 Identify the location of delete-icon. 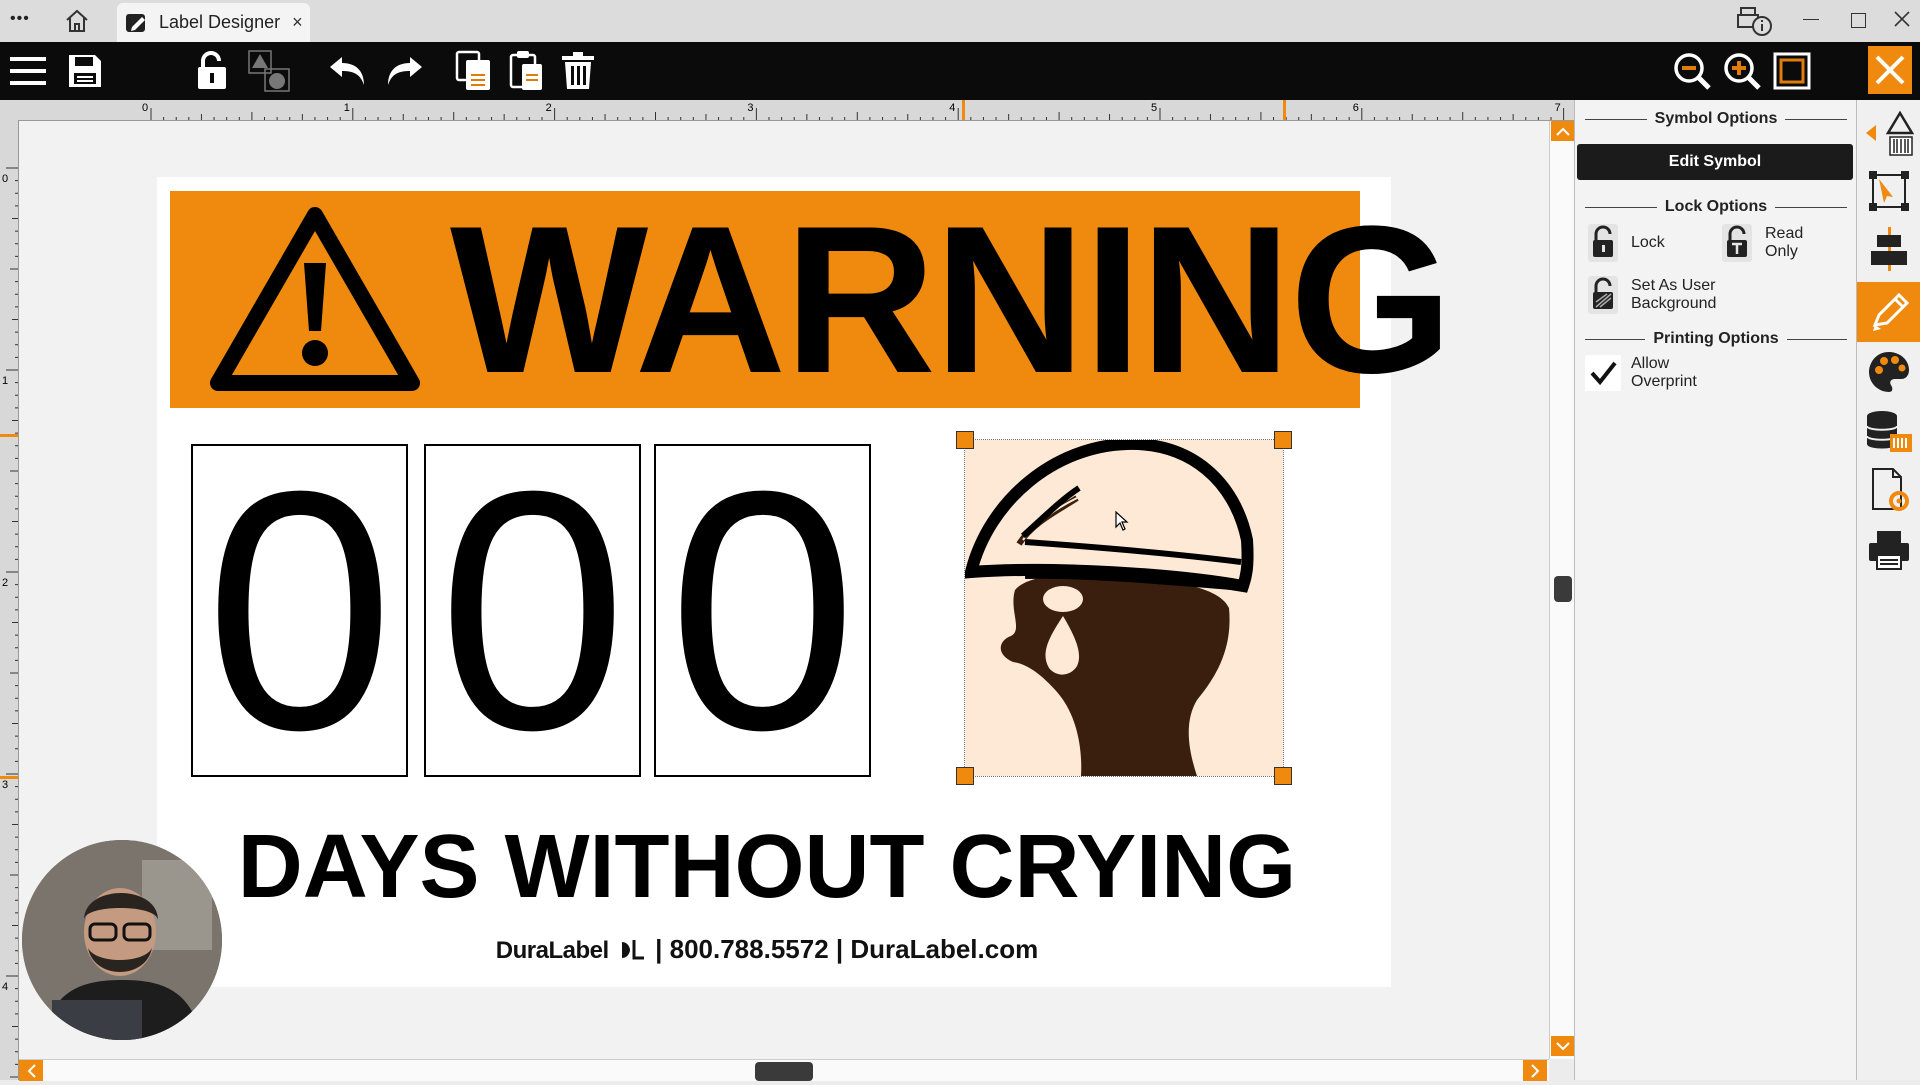
(578, 71).